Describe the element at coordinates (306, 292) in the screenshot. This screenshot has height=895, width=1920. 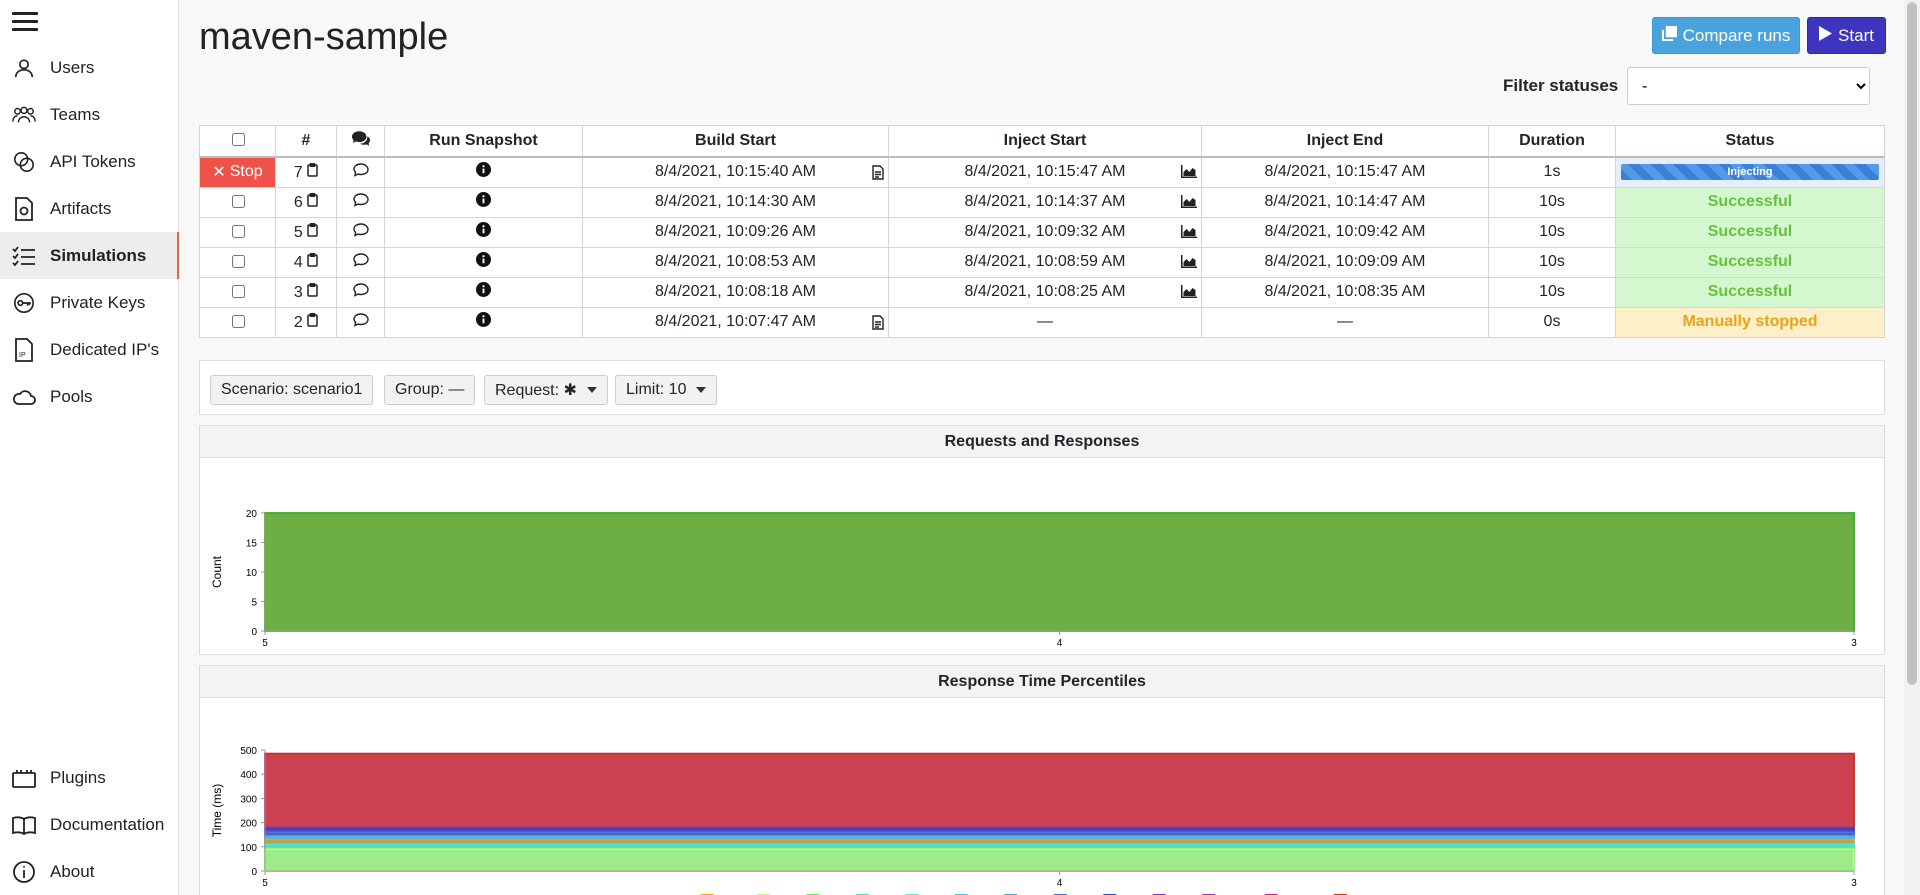
I see `run-number-cell: 3` at that location.